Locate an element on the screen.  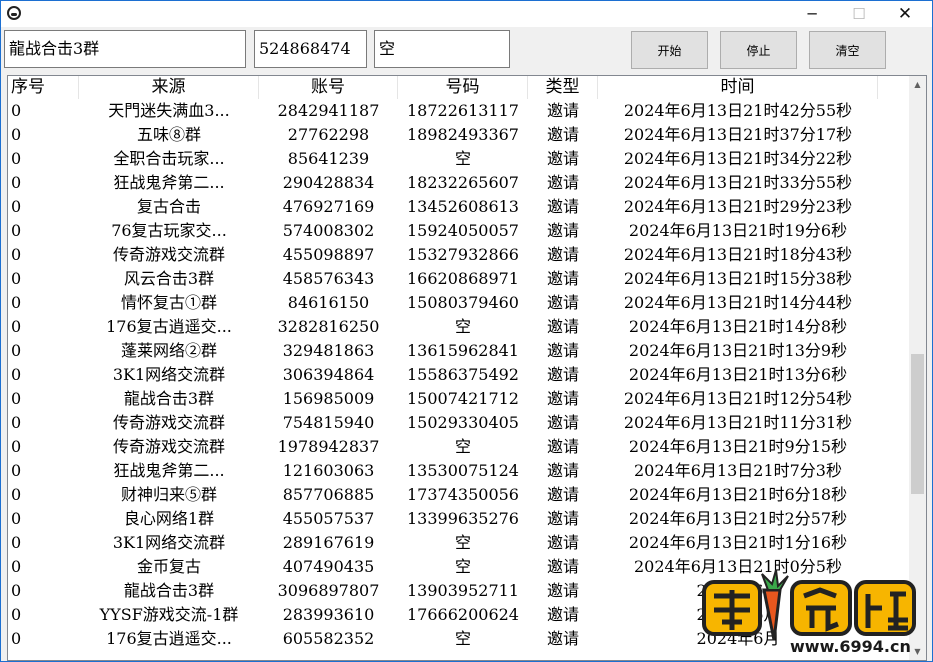
cell-time: 2024年6月13日21时12分54秒 is located at coordinates (738, 398).